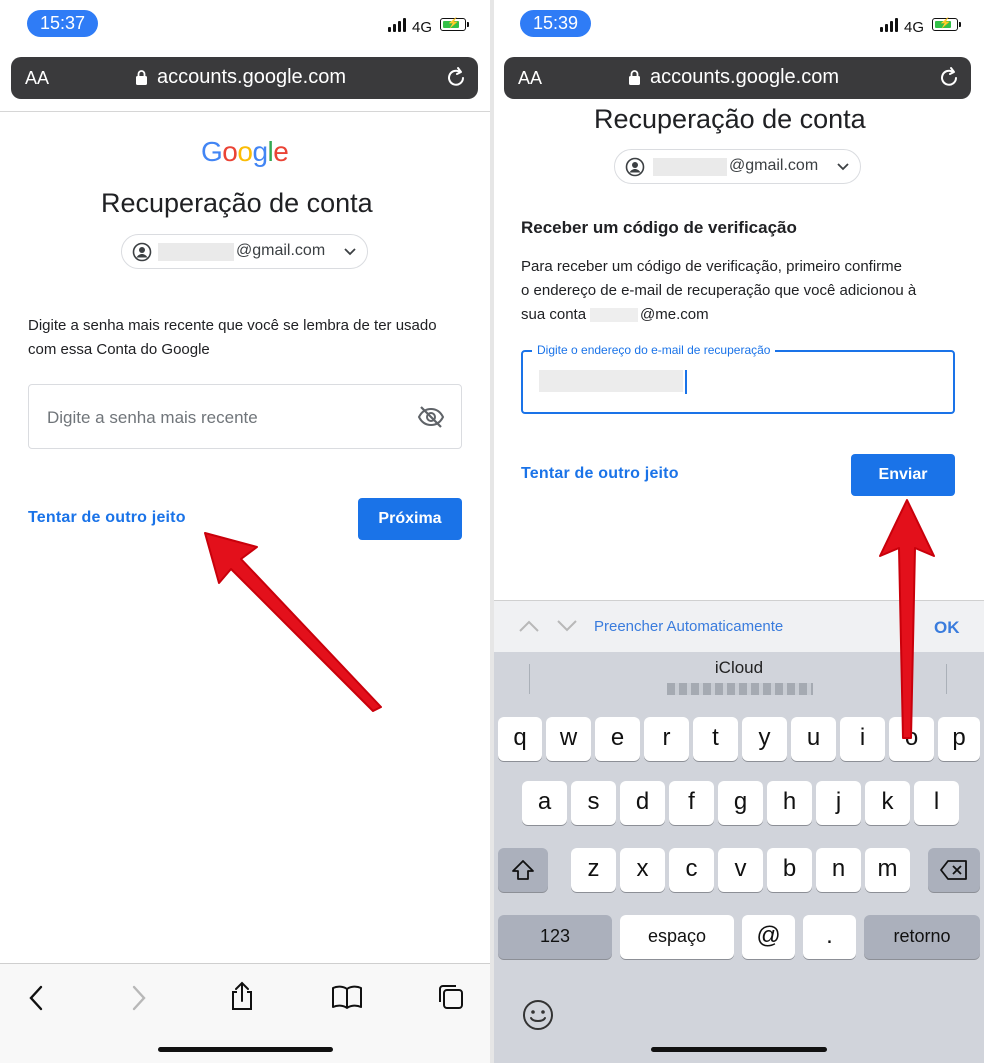  What do you see at coordinates (887, 870) in the screenshot?
I see `key-m: m` at bounding box center [887, 870].